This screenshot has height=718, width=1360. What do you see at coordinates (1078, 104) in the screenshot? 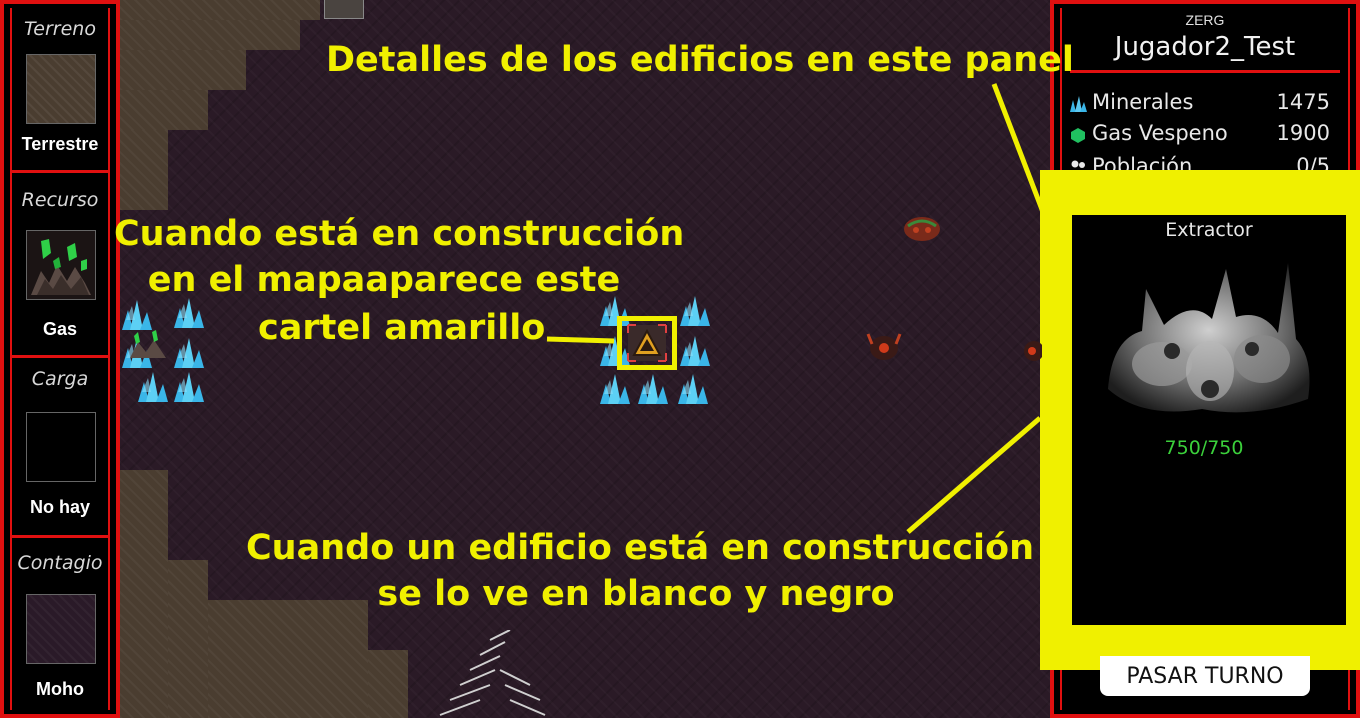
I see `mineral-crystal-icon` at bounding box center [1078, 104].